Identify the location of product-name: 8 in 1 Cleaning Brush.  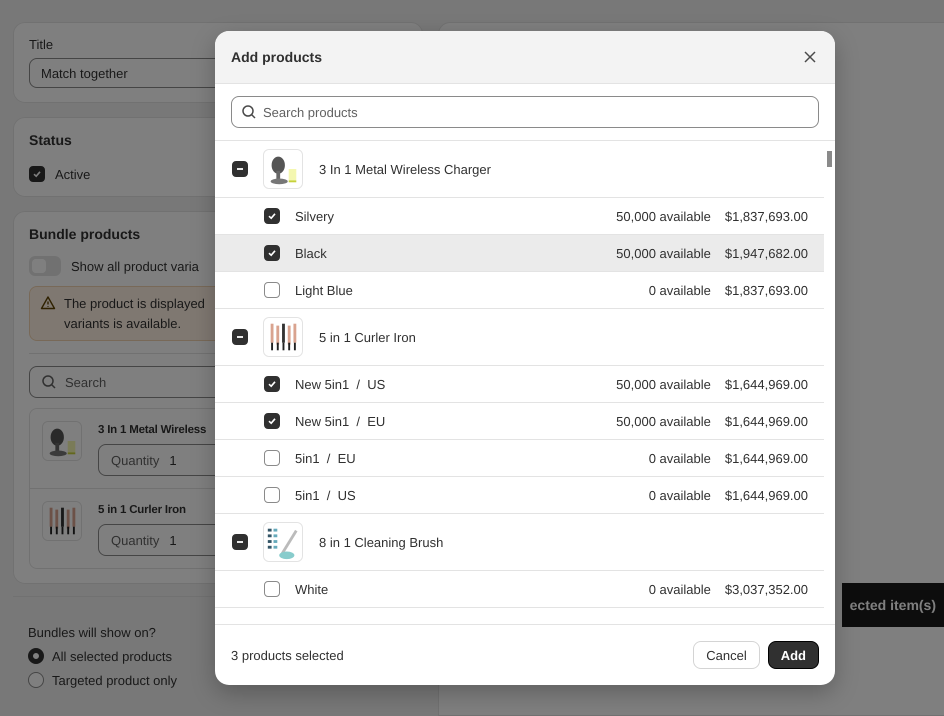
(381, 542).